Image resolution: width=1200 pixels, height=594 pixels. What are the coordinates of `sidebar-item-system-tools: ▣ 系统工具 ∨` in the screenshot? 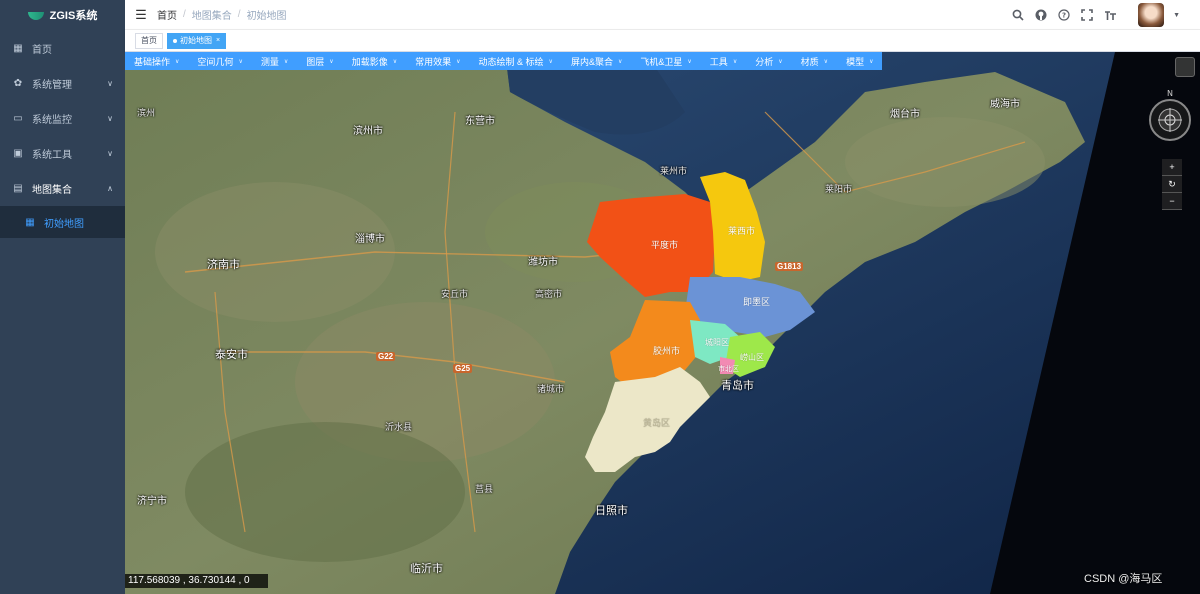 It's located at (62, 153).